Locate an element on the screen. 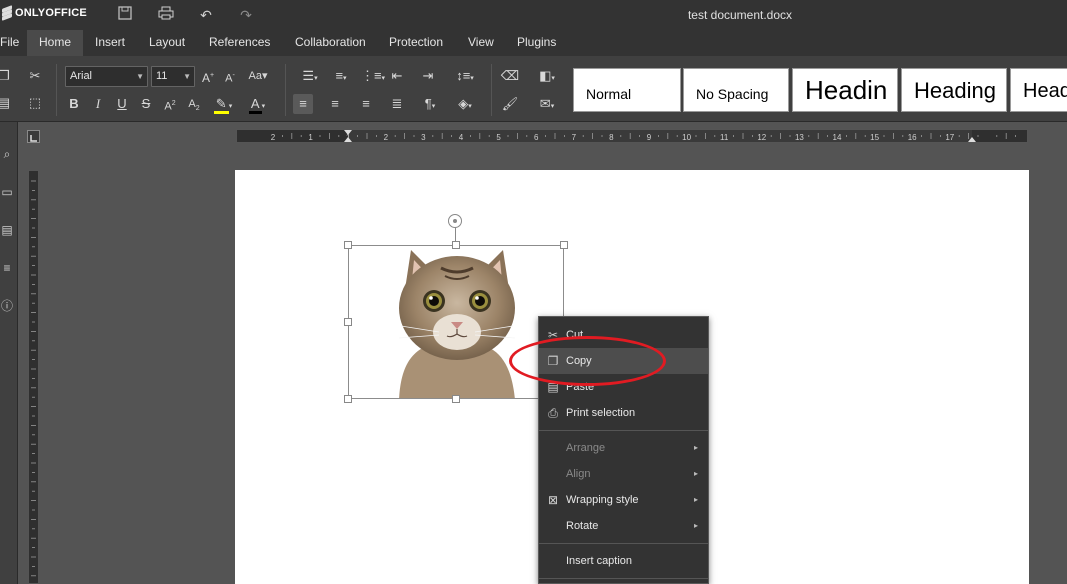 The image size is (1067, 584). nonprinting-characters-icon: ¶▾ is located at coordinates (430, 104).